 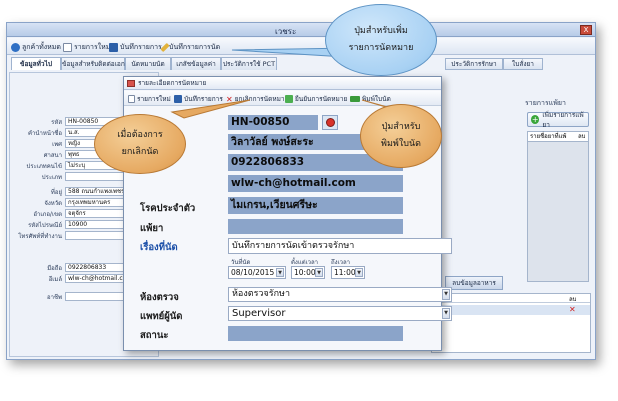 I want to click on cancel-appointment-callout: เมื่อต้องการยกเลิกนัด, so click(x=140, y=144).